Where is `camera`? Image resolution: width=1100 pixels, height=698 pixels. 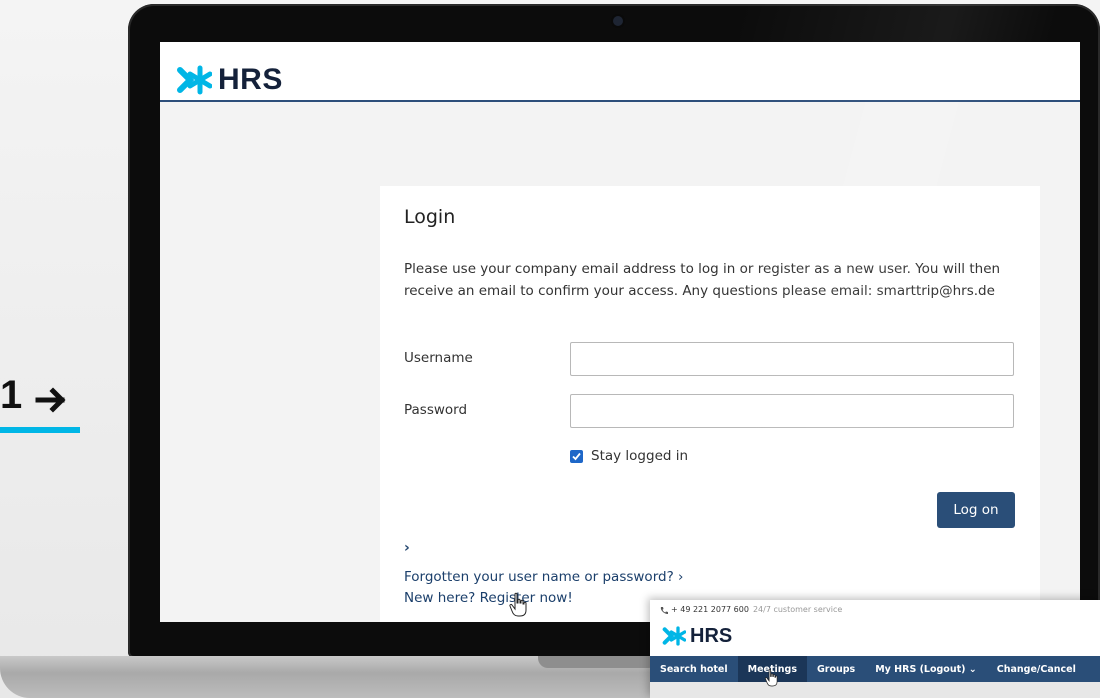 camera is located at coordinates (618, 21).